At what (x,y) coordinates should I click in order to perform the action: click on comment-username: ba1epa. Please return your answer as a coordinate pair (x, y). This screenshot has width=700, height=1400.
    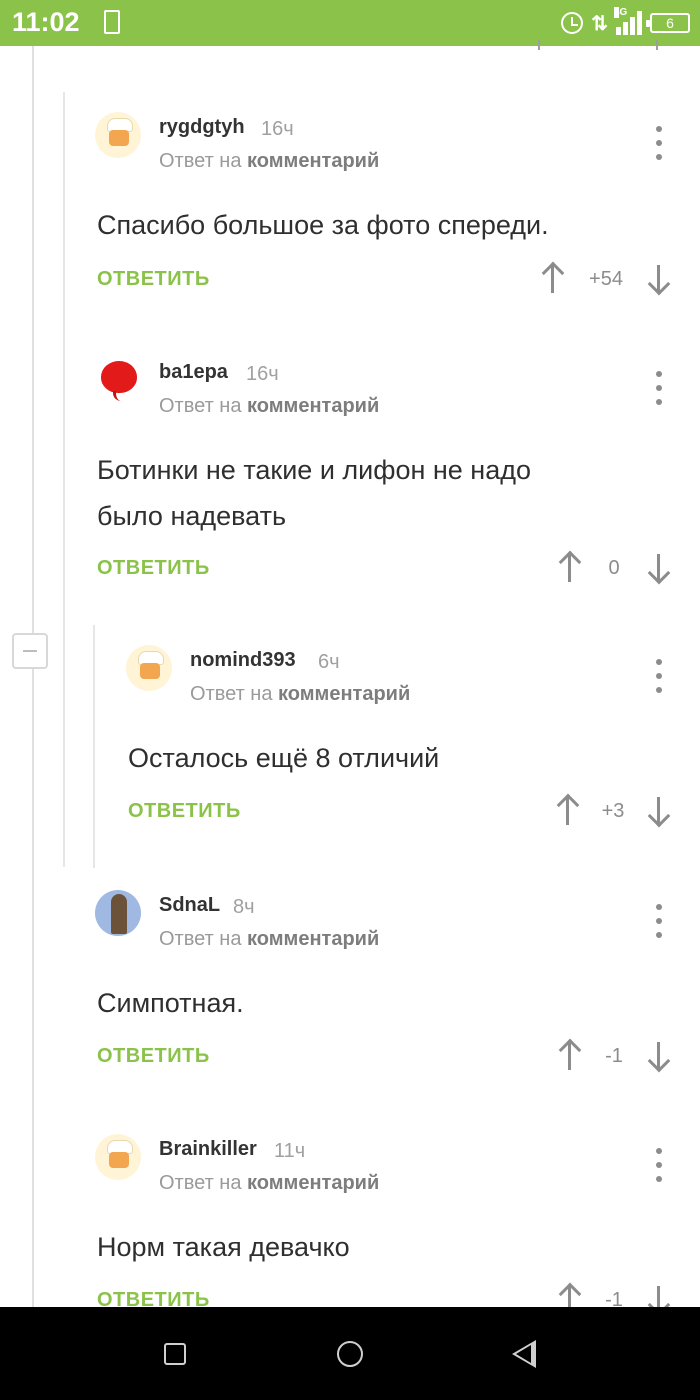
    Looking at the image, I should click on (193, 372).